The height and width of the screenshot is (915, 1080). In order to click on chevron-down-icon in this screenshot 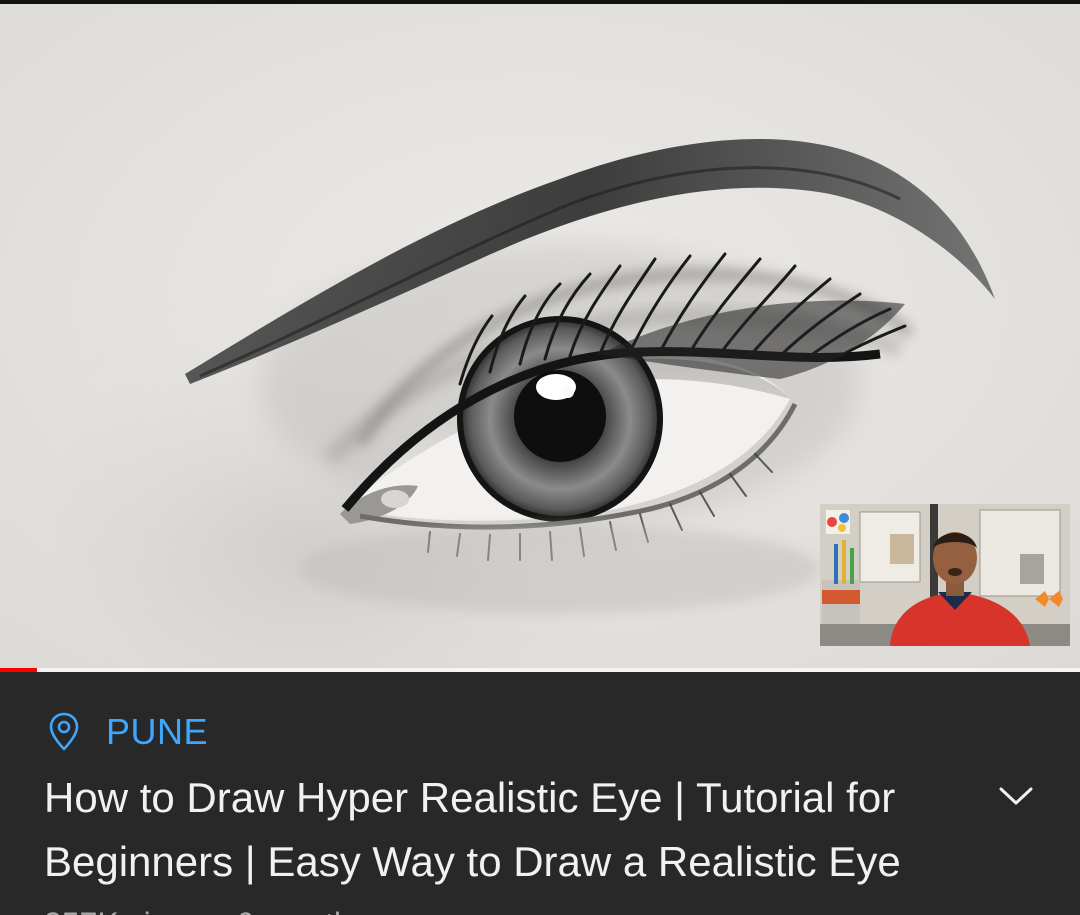, I will do `click(1016, 796)`.